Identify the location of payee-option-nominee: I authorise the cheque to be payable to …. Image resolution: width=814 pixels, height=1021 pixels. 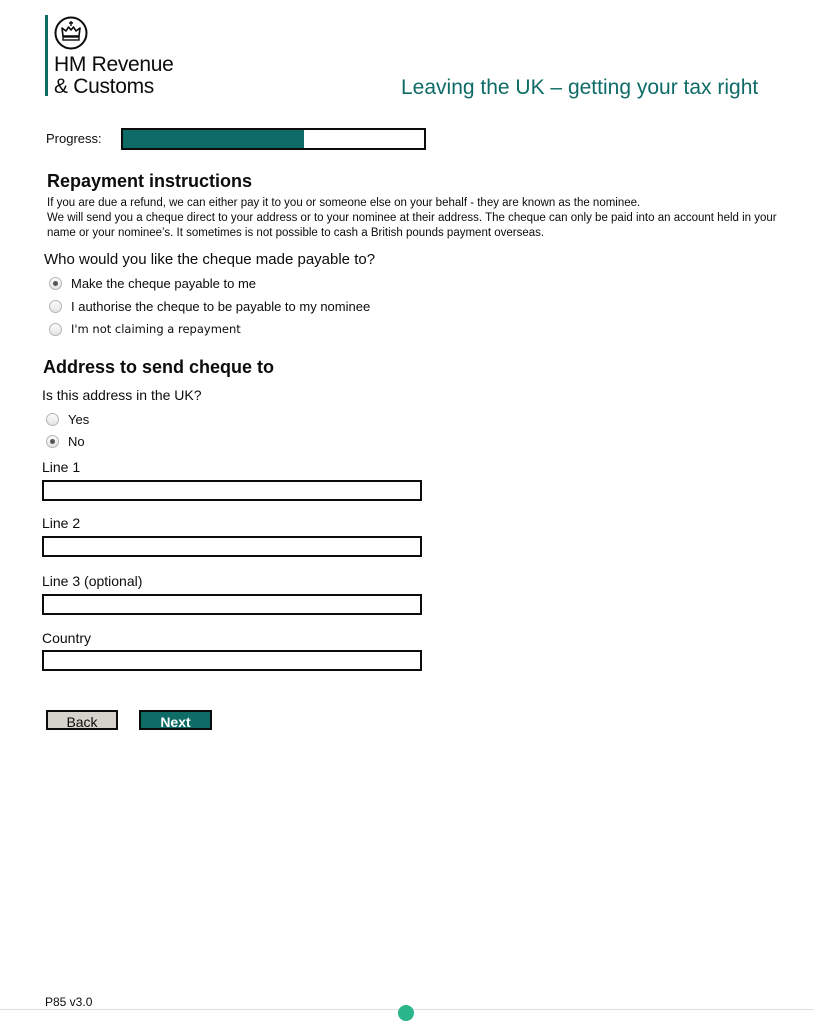
(209, 306).